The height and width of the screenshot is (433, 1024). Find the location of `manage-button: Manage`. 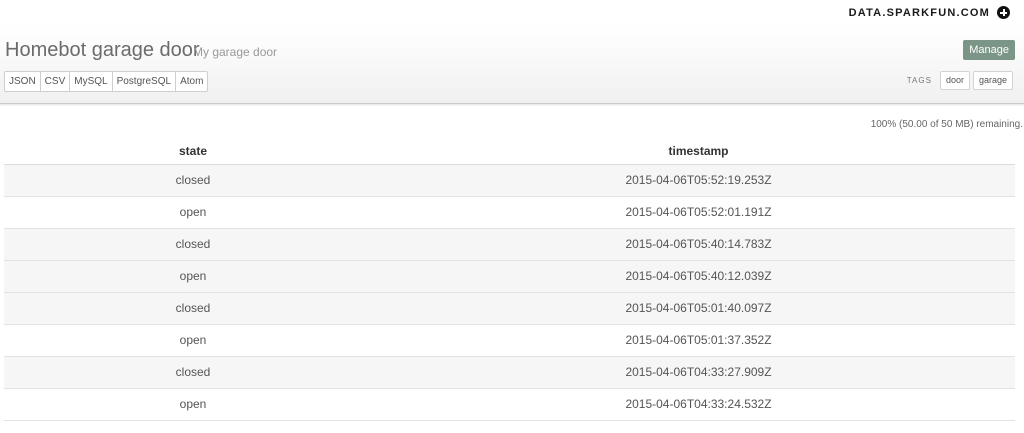

manage-button: Manage is located at coordinates (989, 50).